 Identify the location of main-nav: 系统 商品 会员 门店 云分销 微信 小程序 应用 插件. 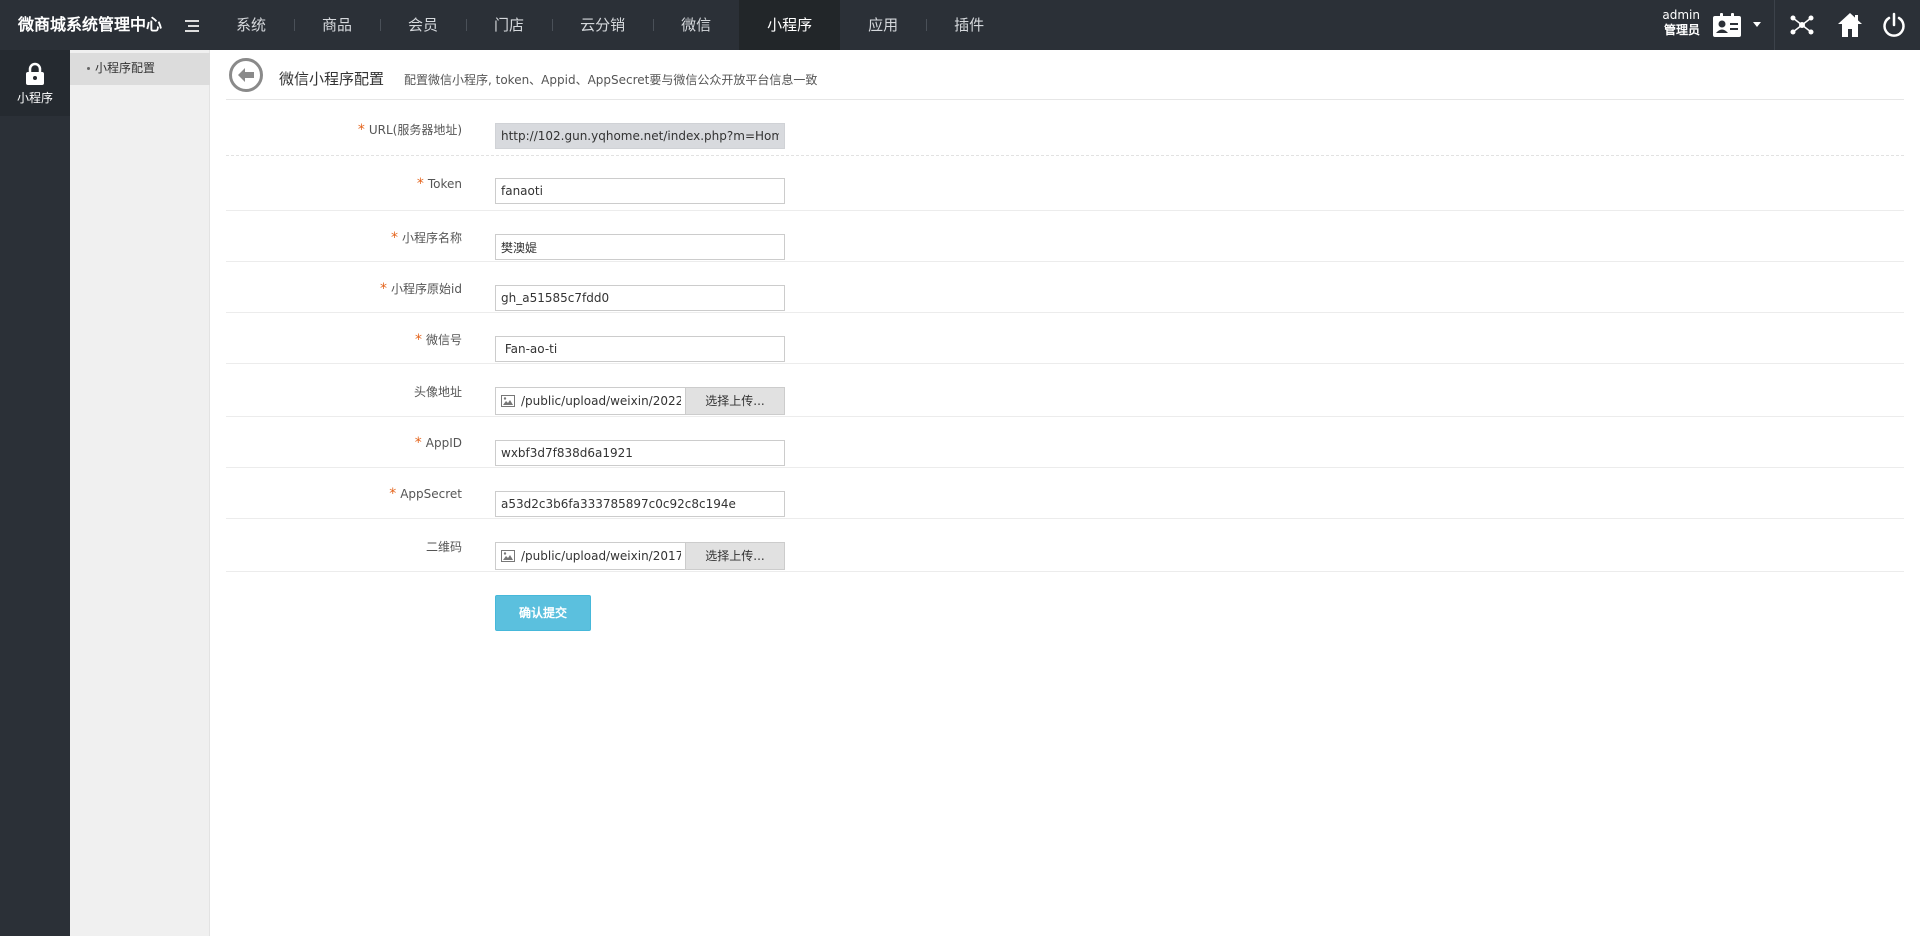
(610, 25).